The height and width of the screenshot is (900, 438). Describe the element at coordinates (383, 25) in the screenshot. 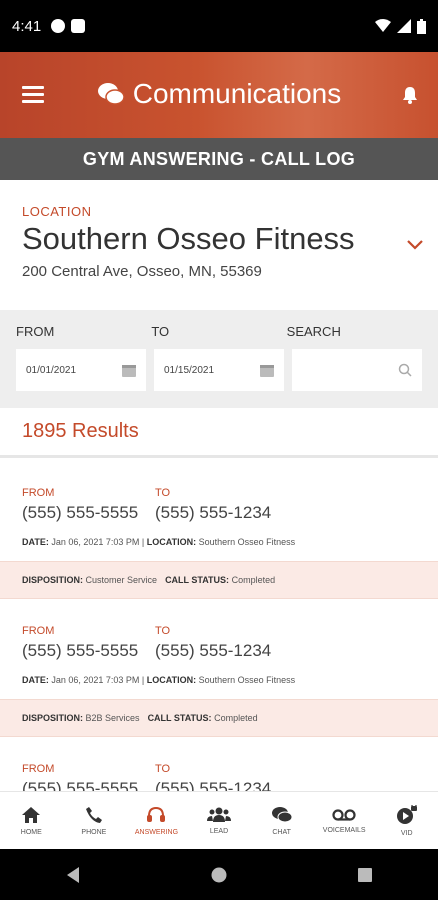

I see `wifi-icon` at that location.